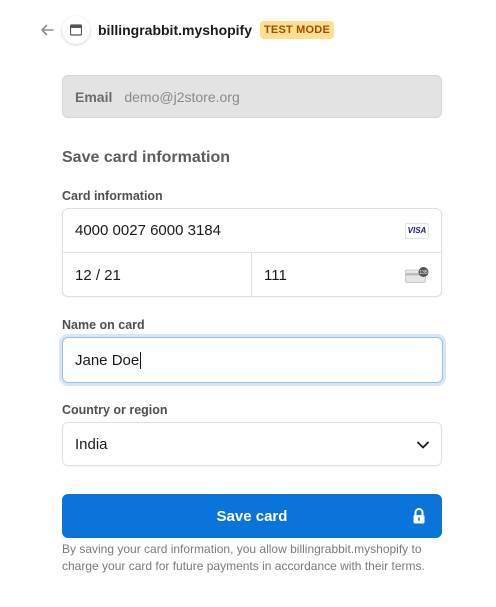 Image resolution: width=496 pixels, height=607 pixels. Describe the element at coordinates (103, 325) in the screenshot. I see `name-on-card-label: Name on card` at that location.